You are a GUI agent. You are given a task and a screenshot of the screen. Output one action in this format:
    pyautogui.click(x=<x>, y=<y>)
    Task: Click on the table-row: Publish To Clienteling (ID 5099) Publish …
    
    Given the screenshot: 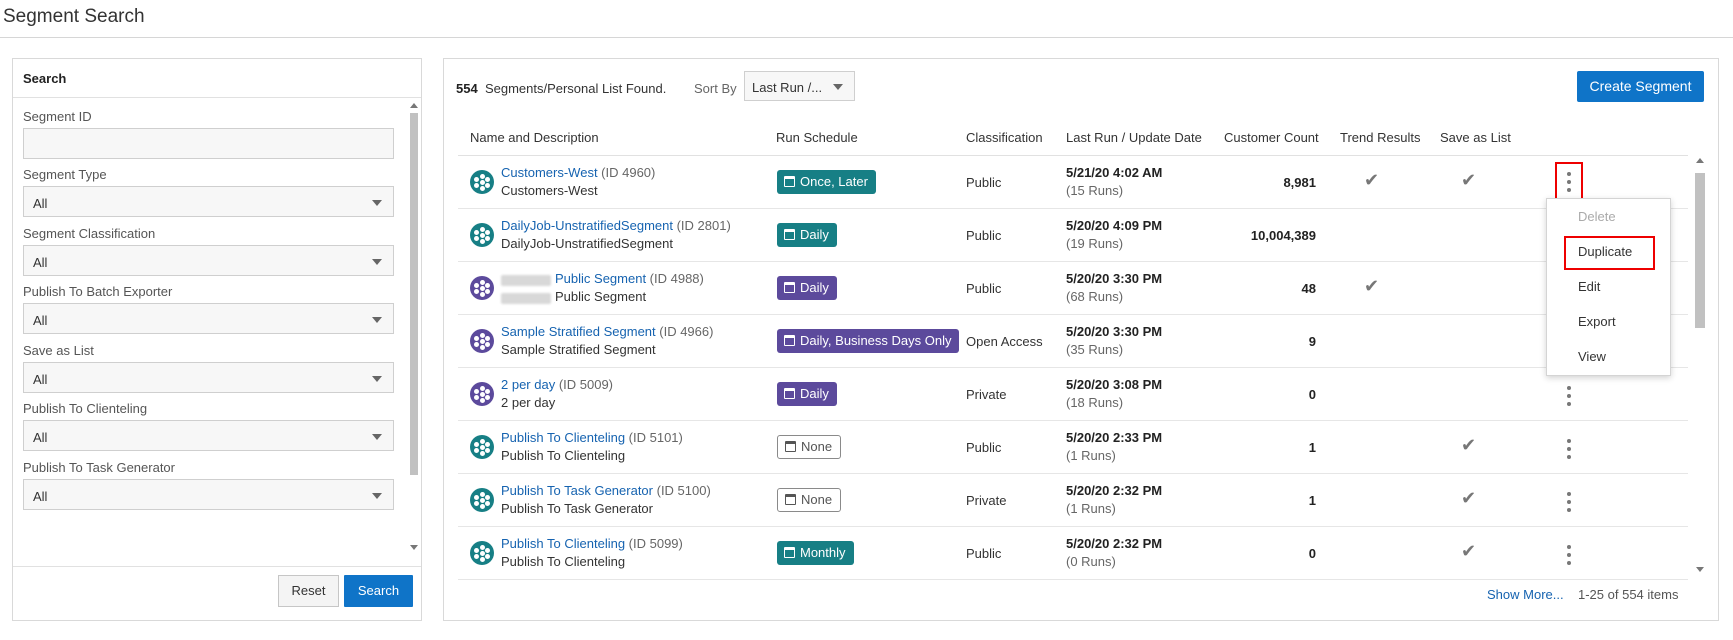 What is the action you would take?
    pyautogui.click(x=1073, y=553)
    